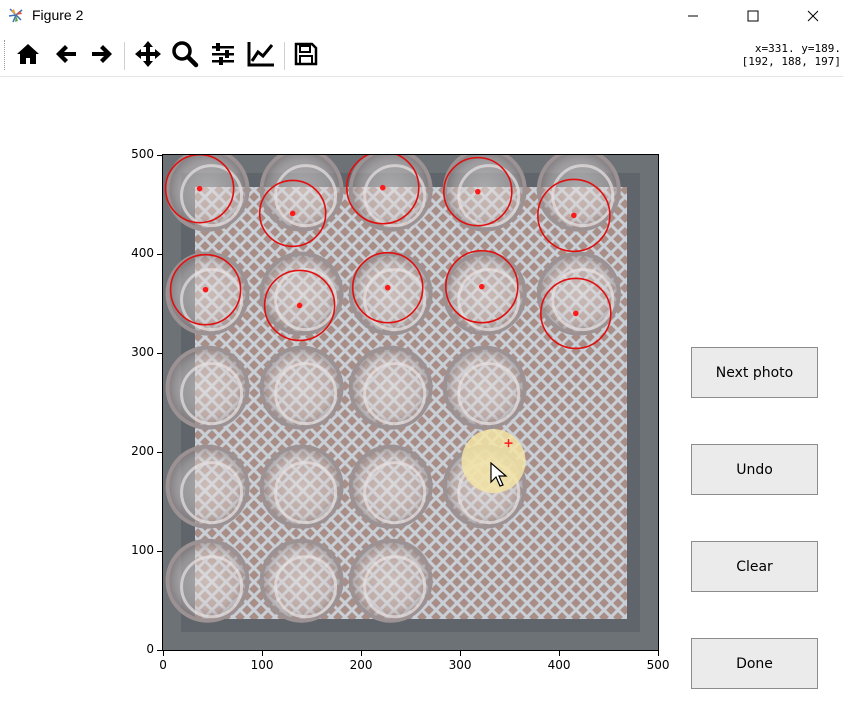  I want to click on maximize-icon, so click(753, 16).